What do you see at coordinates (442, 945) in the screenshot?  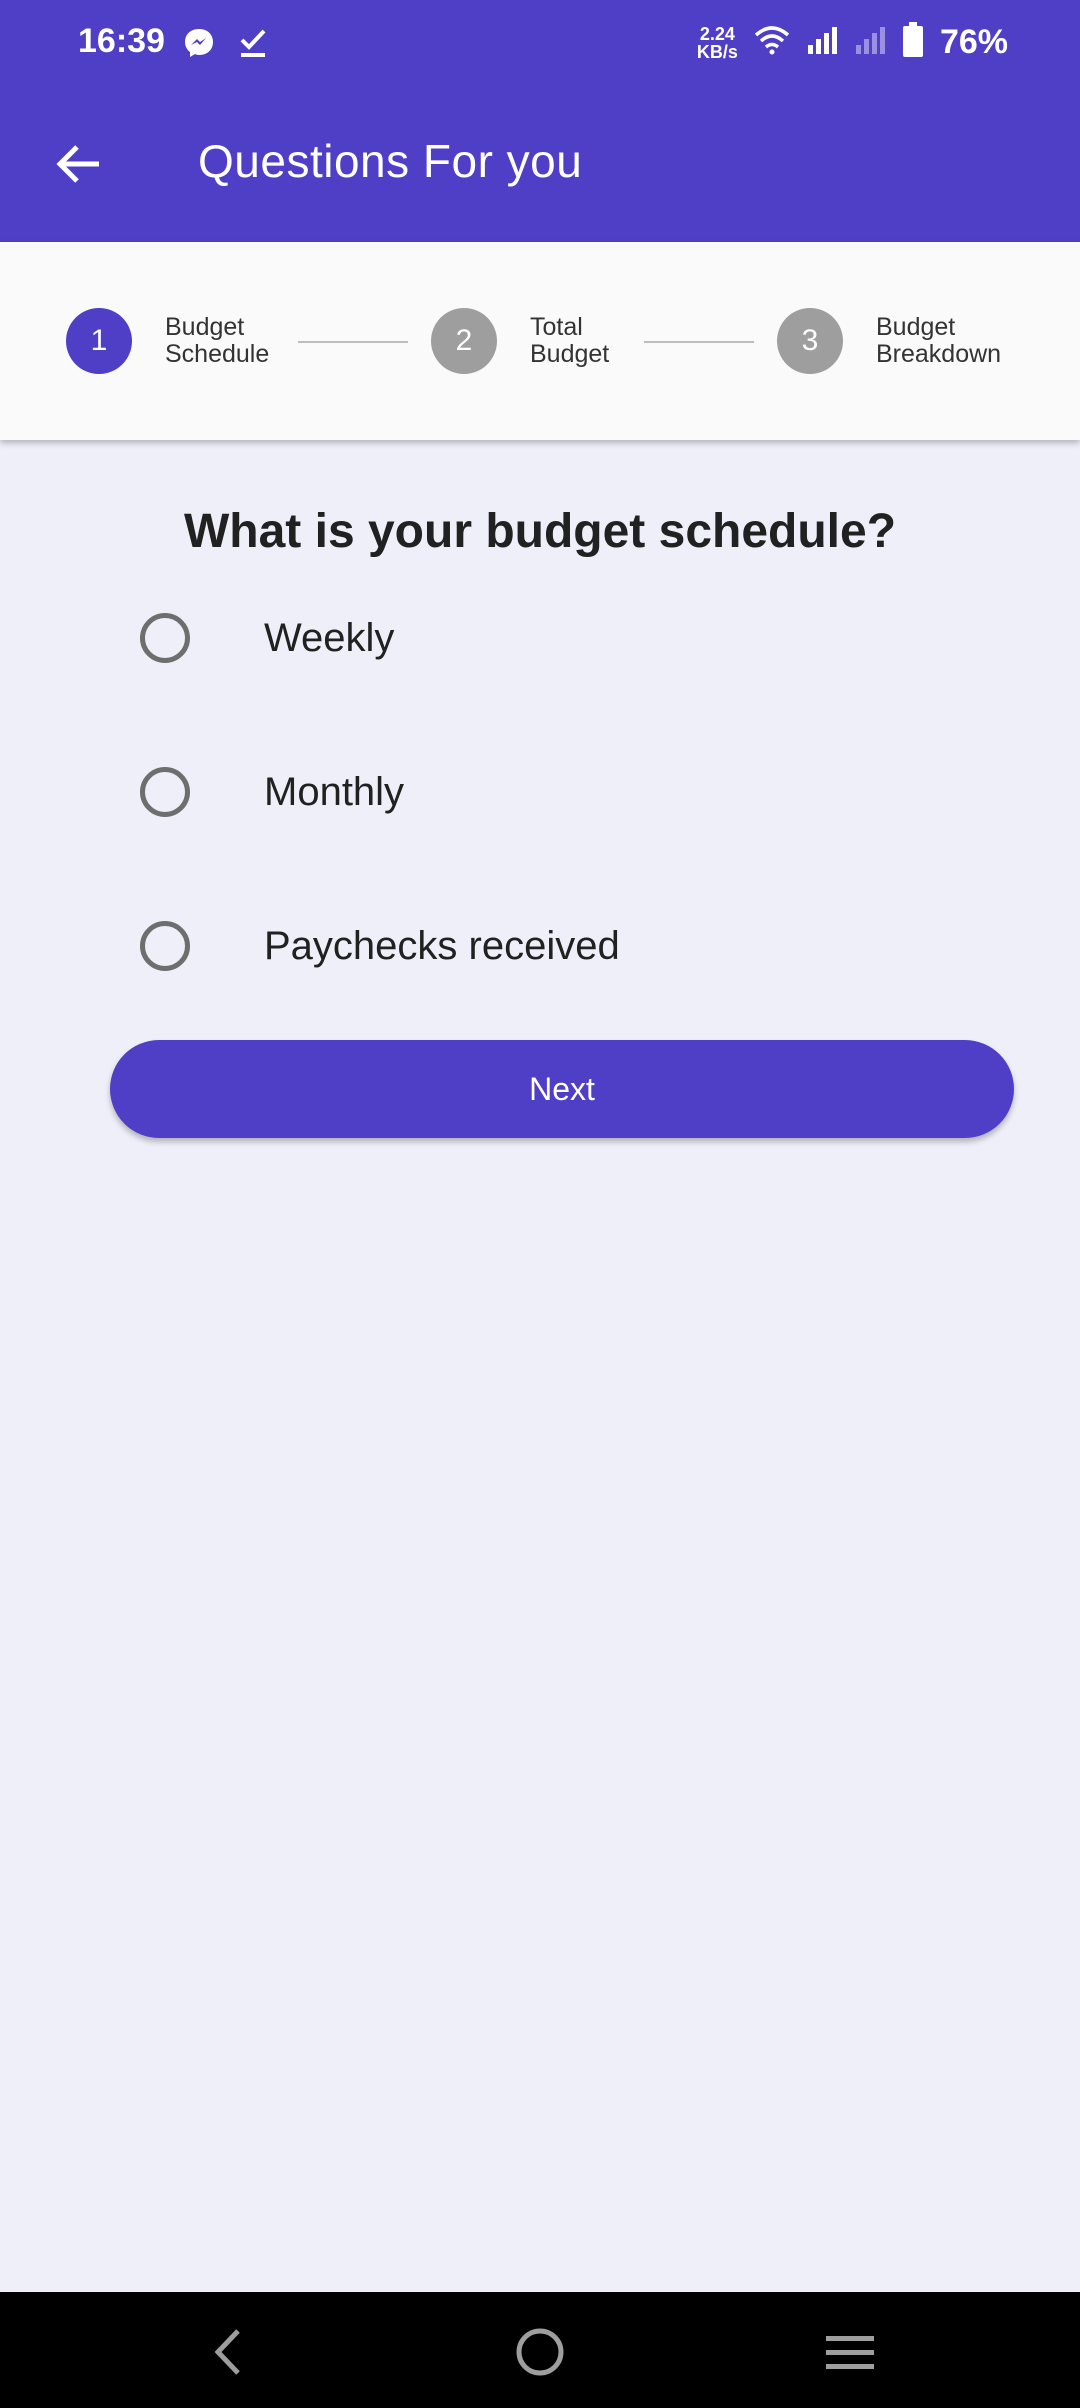 I see `option-label: Paychecks received` at bounding box center [442, 945].